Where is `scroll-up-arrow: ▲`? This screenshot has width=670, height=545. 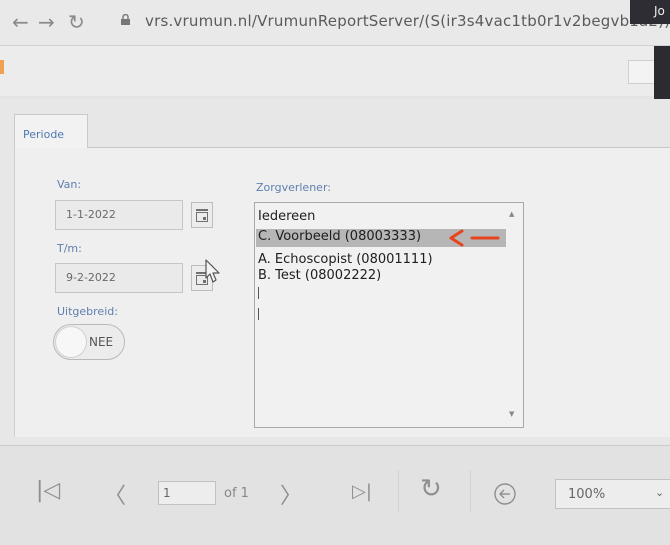
scroll-up-arrow: ▲ is located at coordinates (511, 214).